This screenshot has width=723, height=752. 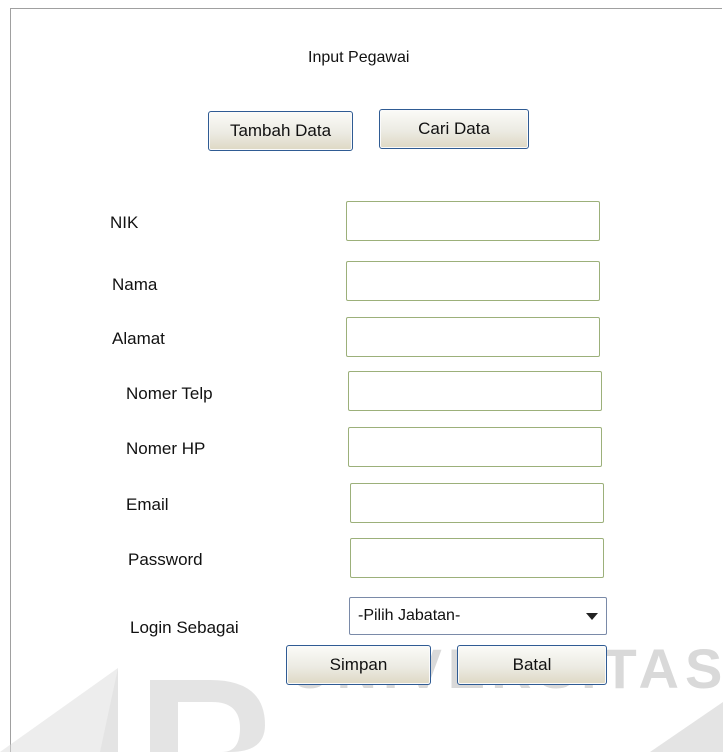 I want to click on batal-button: Batal, so click(x=532, y=665).